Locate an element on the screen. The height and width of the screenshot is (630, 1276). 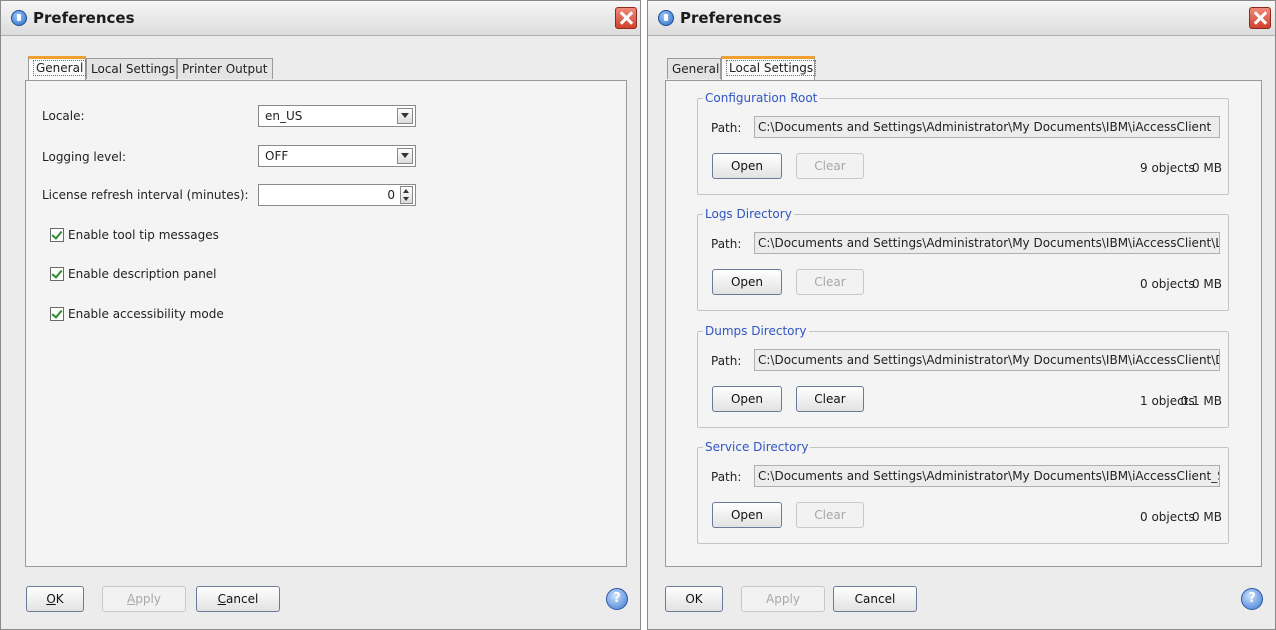
group-title: Configuration Root is located at coordinates (761, 98).